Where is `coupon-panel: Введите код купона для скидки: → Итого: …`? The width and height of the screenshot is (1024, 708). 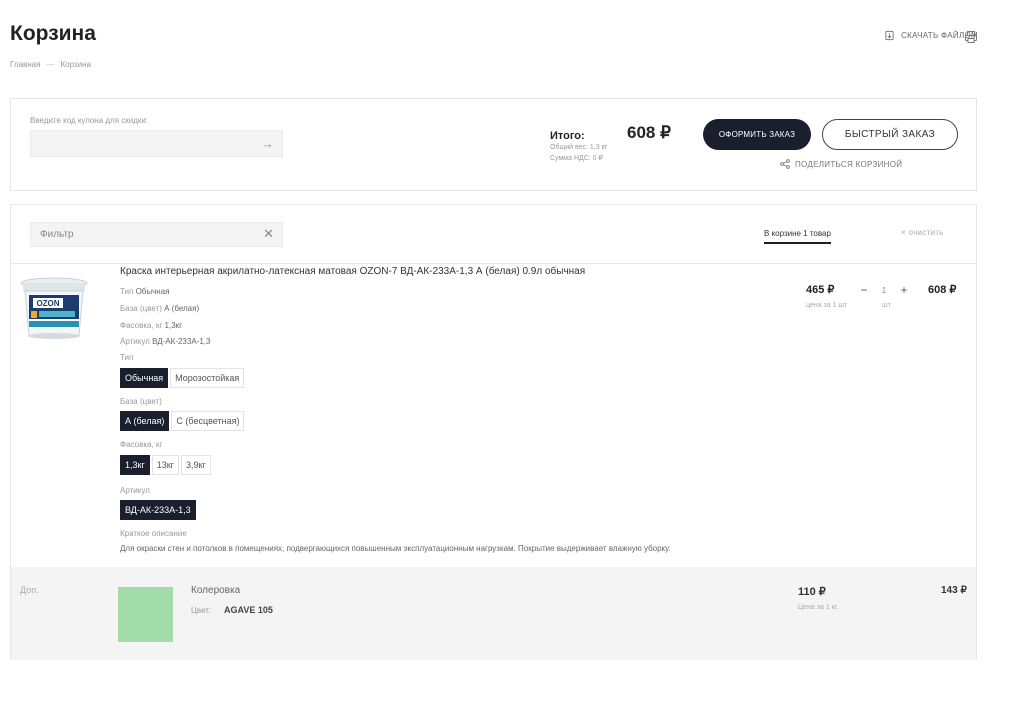
coupon-panel: Введите код купона для скидки: → Итого: … is located at coordinates (493, 144).